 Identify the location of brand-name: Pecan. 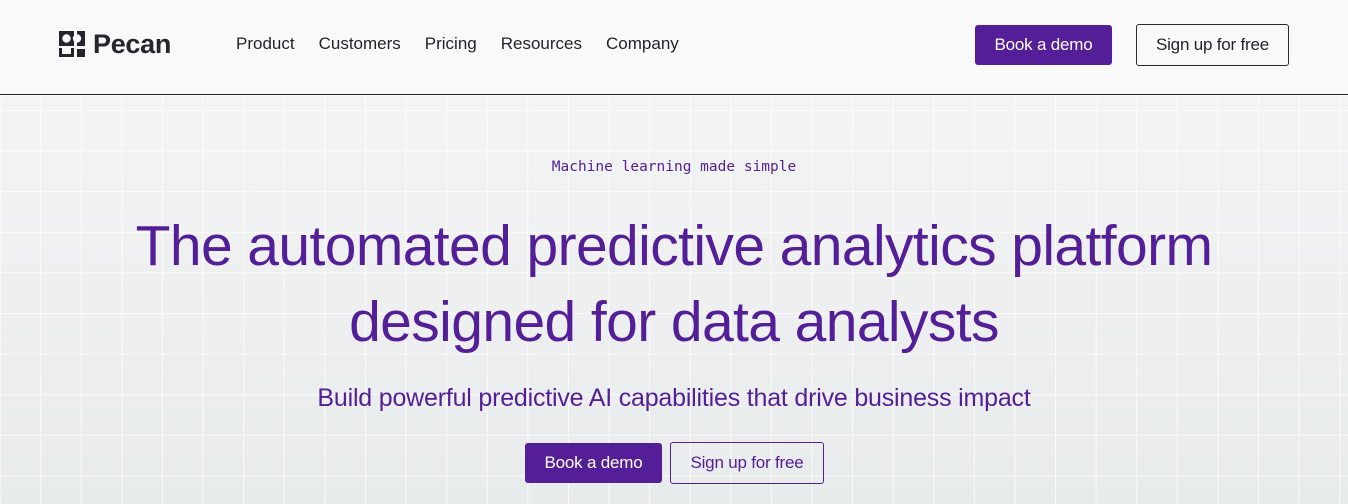
(132, 43).